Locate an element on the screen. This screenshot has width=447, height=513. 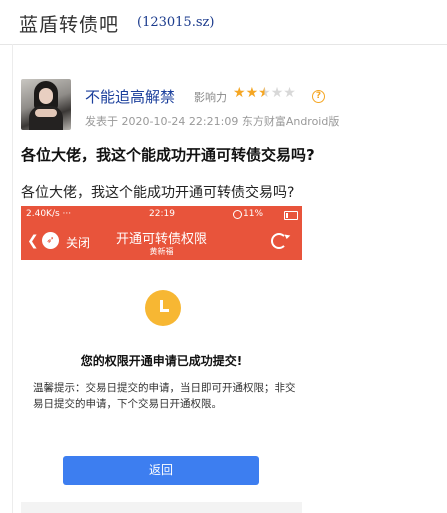
phone-nav-bar: ❮ ➶ 关闭 开通可转债权限 黄新福 is located at coordinates (161, 241).